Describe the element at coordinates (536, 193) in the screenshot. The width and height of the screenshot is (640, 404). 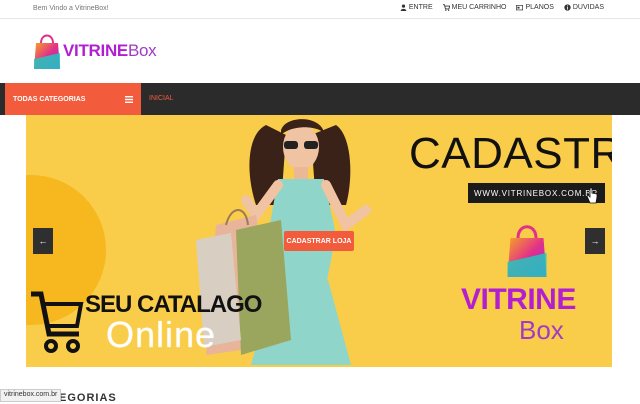
I see `banner-url-box: WWW.VITRINEBOX.COM.BR` at that location.